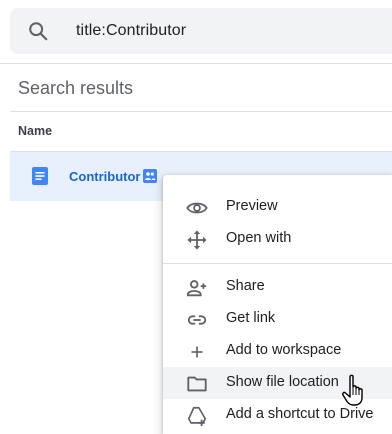 The image size is (392, 434). I want to click on search-icon, so click(38, 31).